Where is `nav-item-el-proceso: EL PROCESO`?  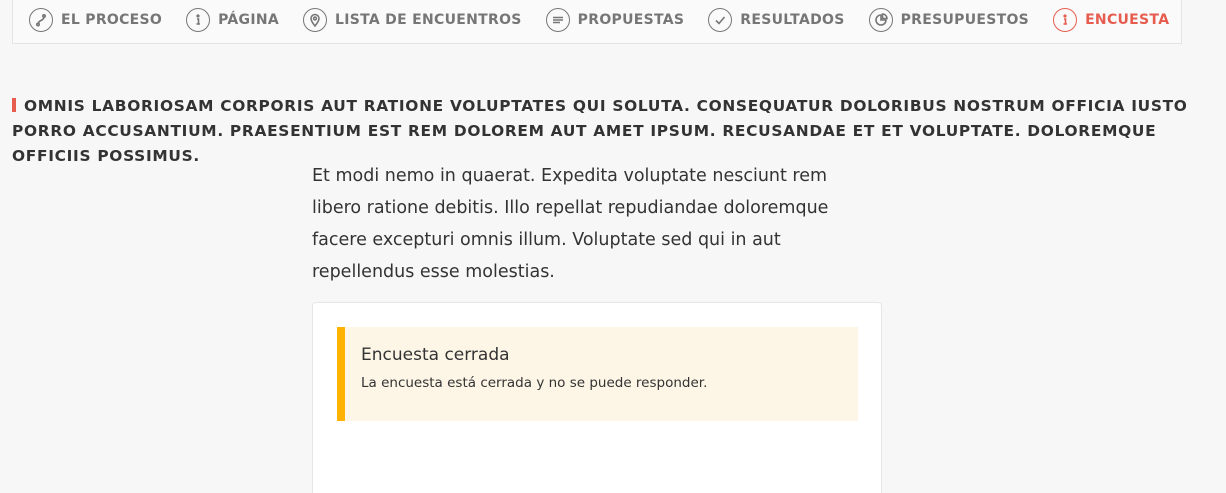 nav-item-el-proceso: EL PROCESO is located at coordinates (95, 20).